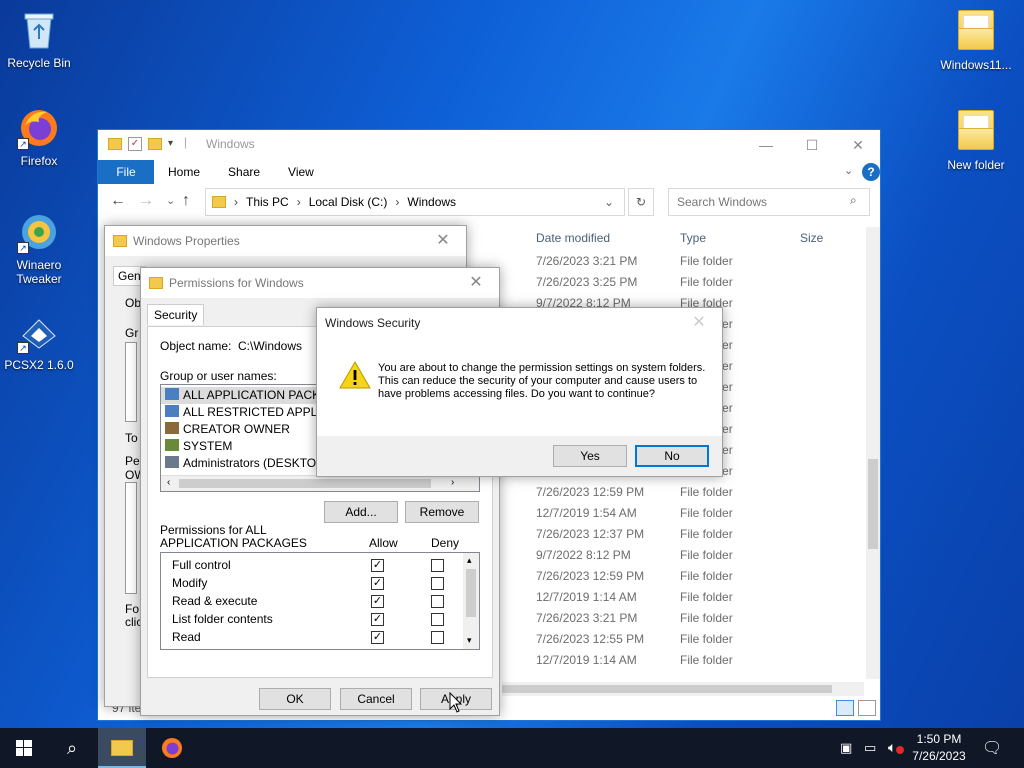 This screenshot has height=768, width=1024. Describe the element at coordinates (693, 238) in the screenshot. I see `column-type: Type` at that location.